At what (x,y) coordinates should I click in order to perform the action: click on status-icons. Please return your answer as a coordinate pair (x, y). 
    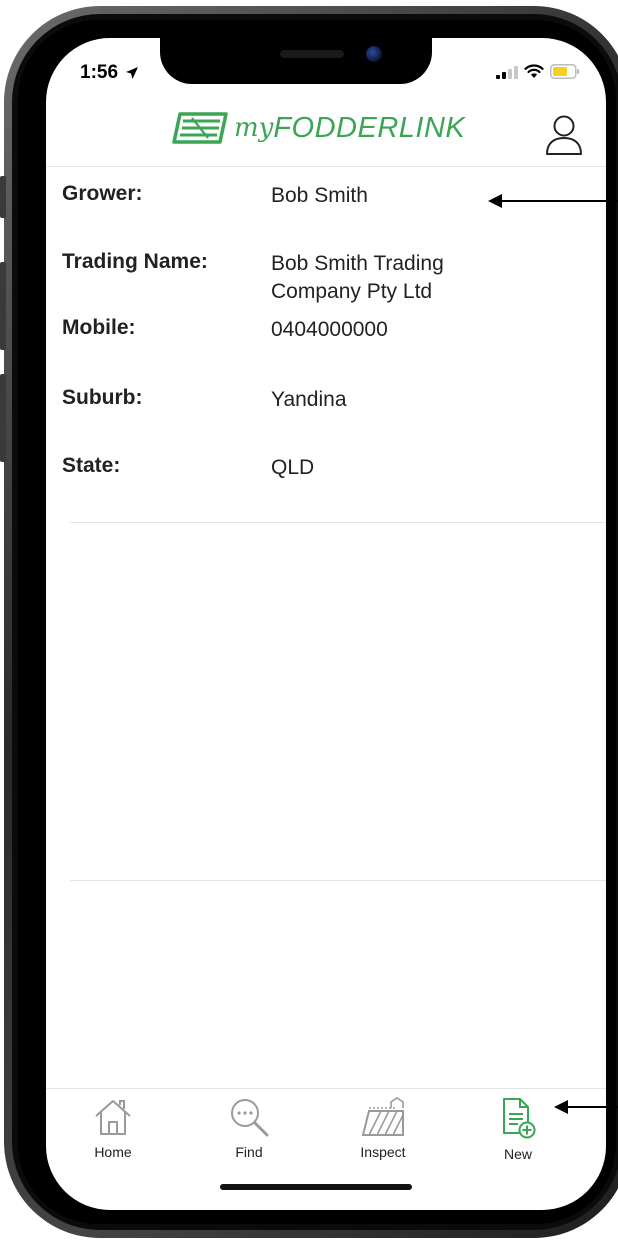
    Looking at the image, I should click on (538, 71).